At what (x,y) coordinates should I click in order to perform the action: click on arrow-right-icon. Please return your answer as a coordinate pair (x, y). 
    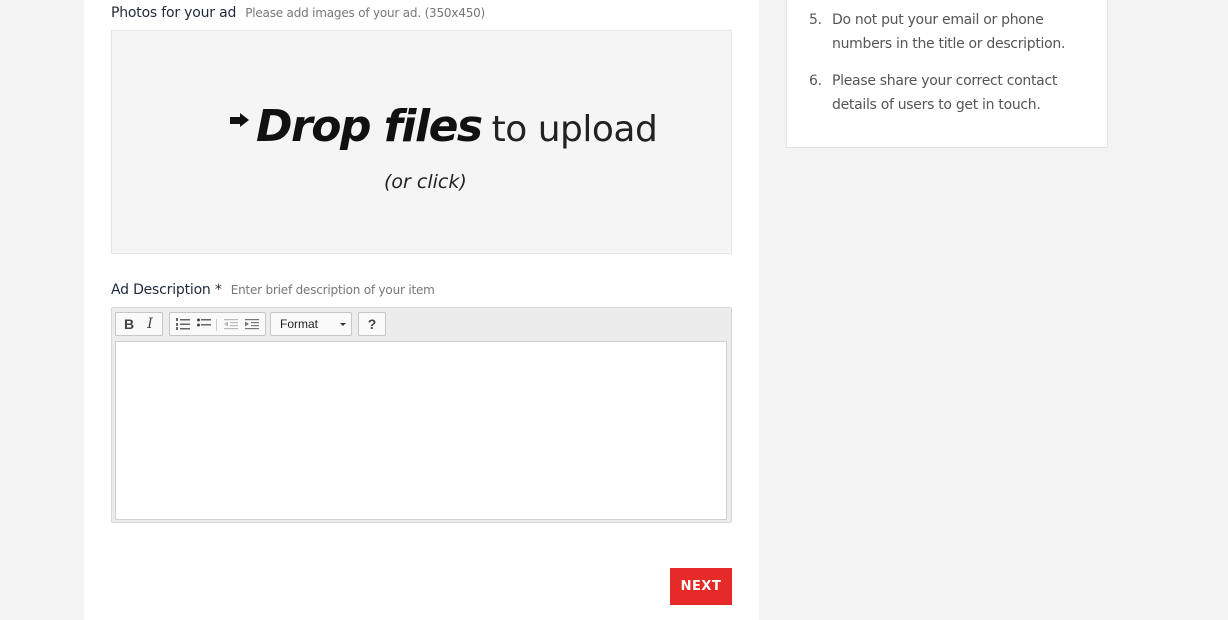
    Looking at the image, I should click on (240, 120).